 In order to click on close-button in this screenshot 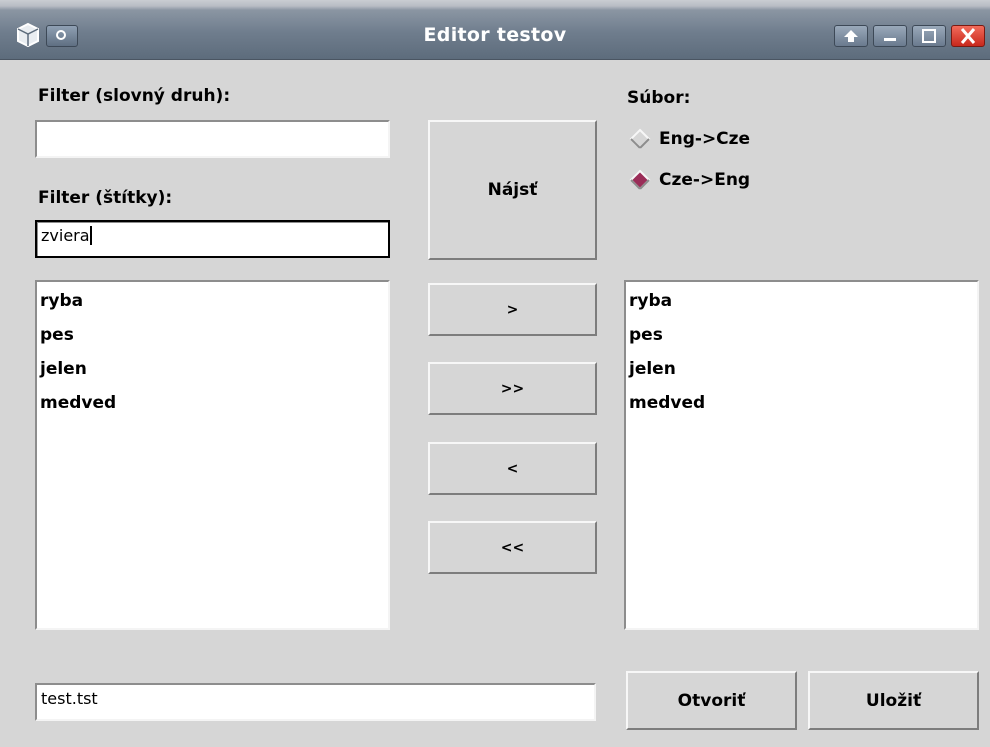, I will do `click(968, 36)`.